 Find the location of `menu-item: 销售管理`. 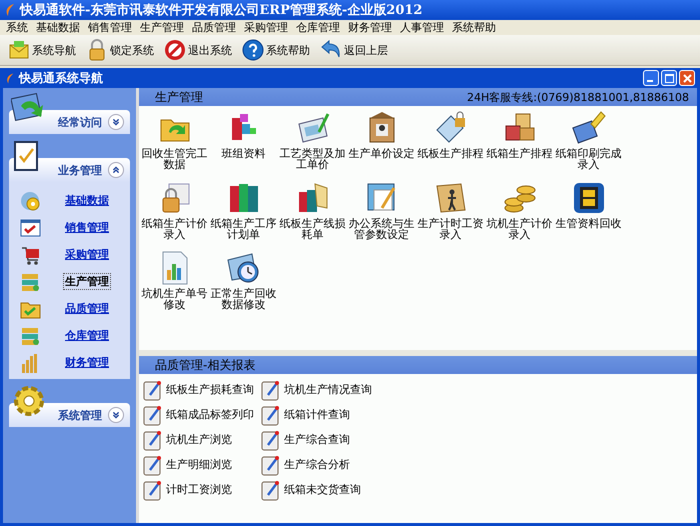

menu-item: 销售管理 is located at coordinates (110, 27).